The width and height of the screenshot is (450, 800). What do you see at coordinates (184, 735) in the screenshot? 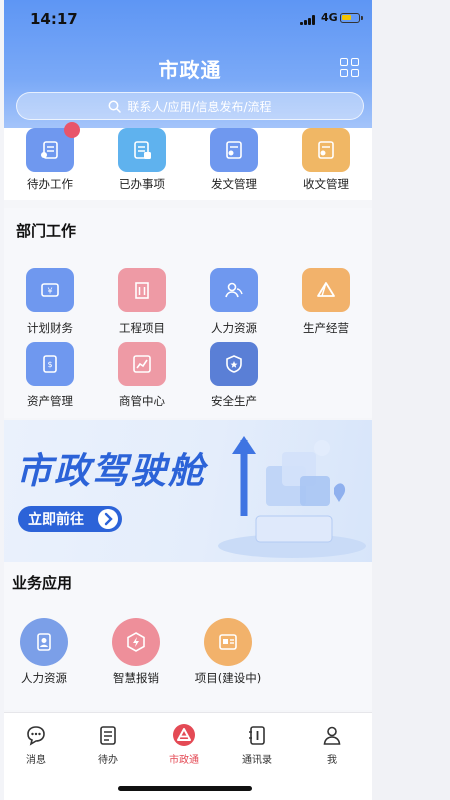
I see `logo-icon` at bounding box center [184, 735].